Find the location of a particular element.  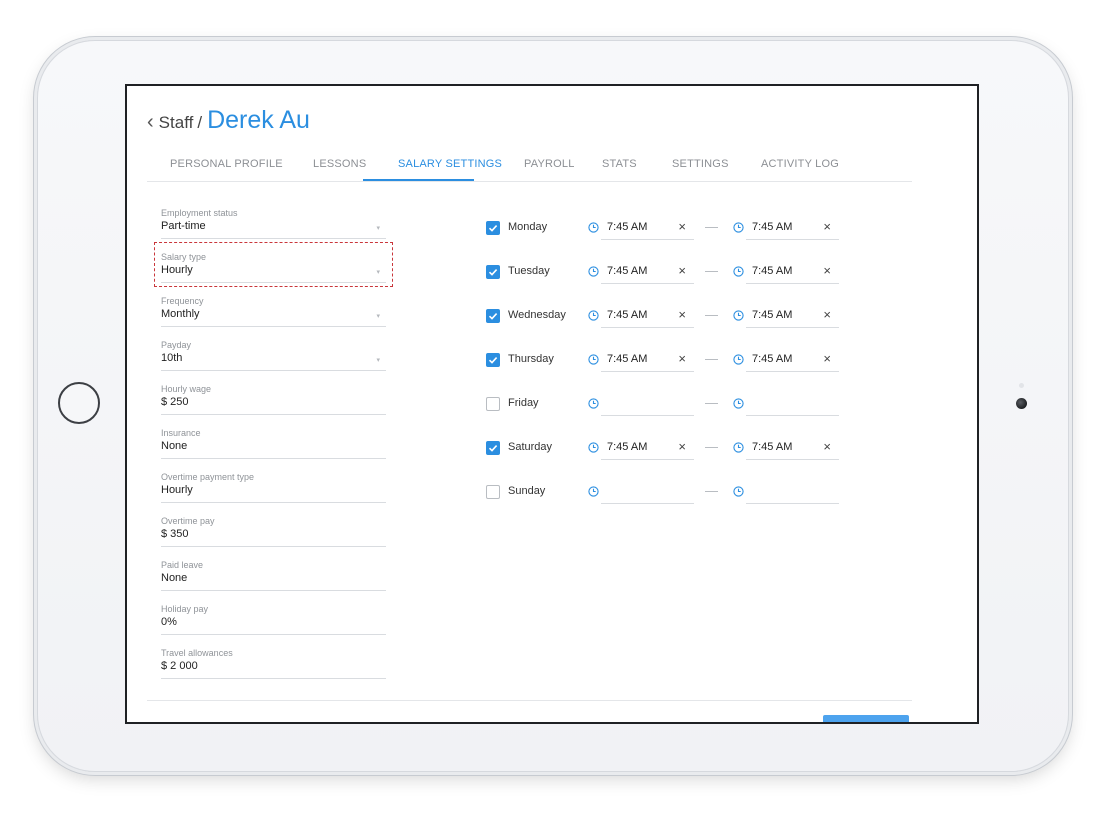

paid-leave-field: Paid leave None is located at coordinates (273, 575).